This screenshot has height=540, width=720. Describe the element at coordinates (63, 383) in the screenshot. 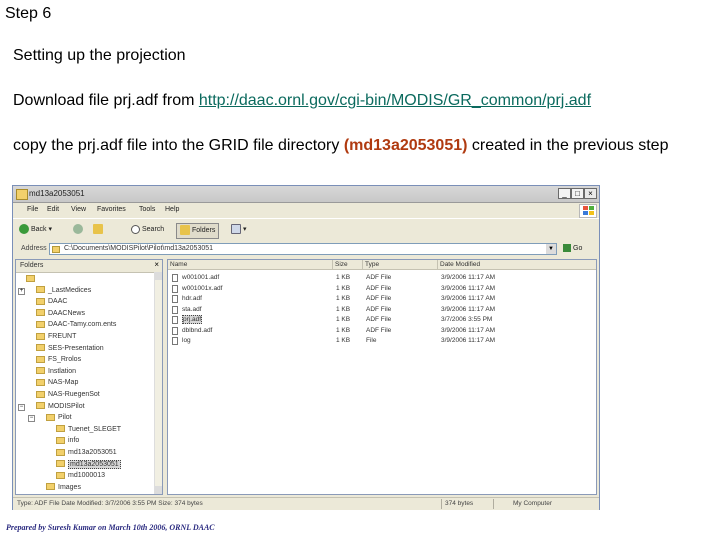

I see `folder-tree-label: NAS-Map` at that location.